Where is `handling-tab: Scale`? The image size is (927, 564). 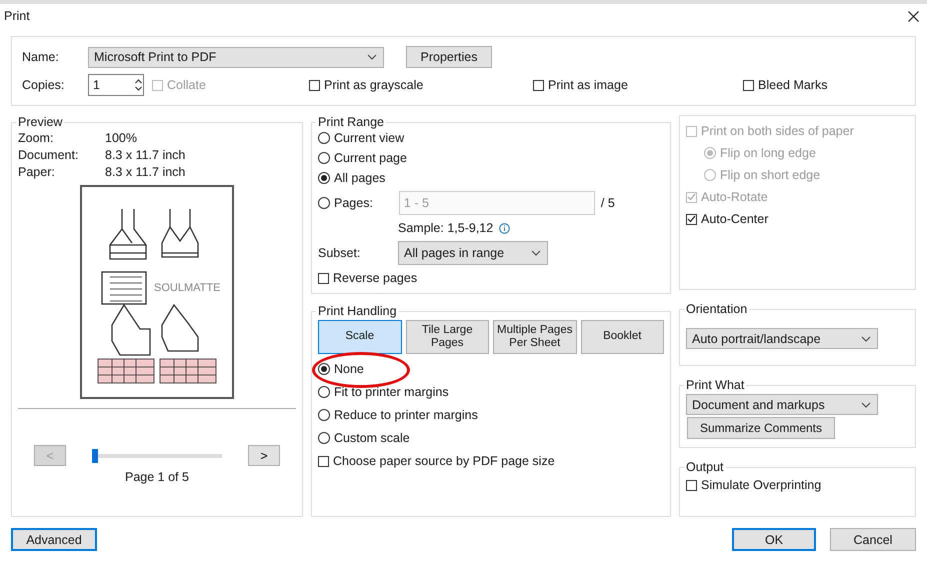
handling-tab: Scale is located at coordinates (360, 337).